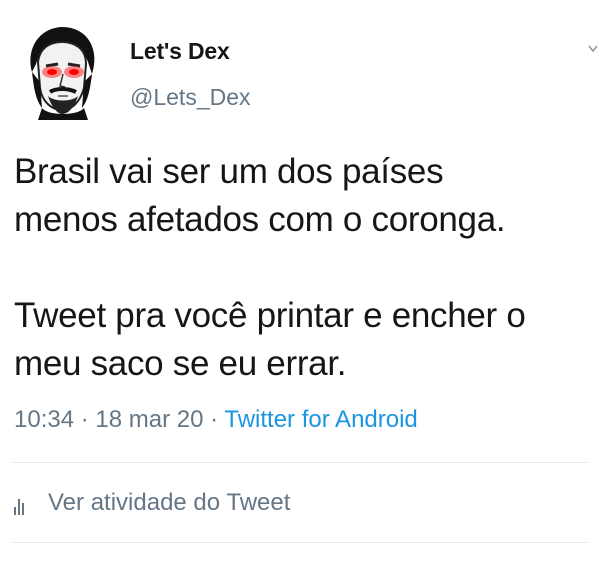 The image size is (600, 569). Describe the element at coordinates (149, 419) in the screenshot. I see `tweet-date: 18 mar 20` at that location.